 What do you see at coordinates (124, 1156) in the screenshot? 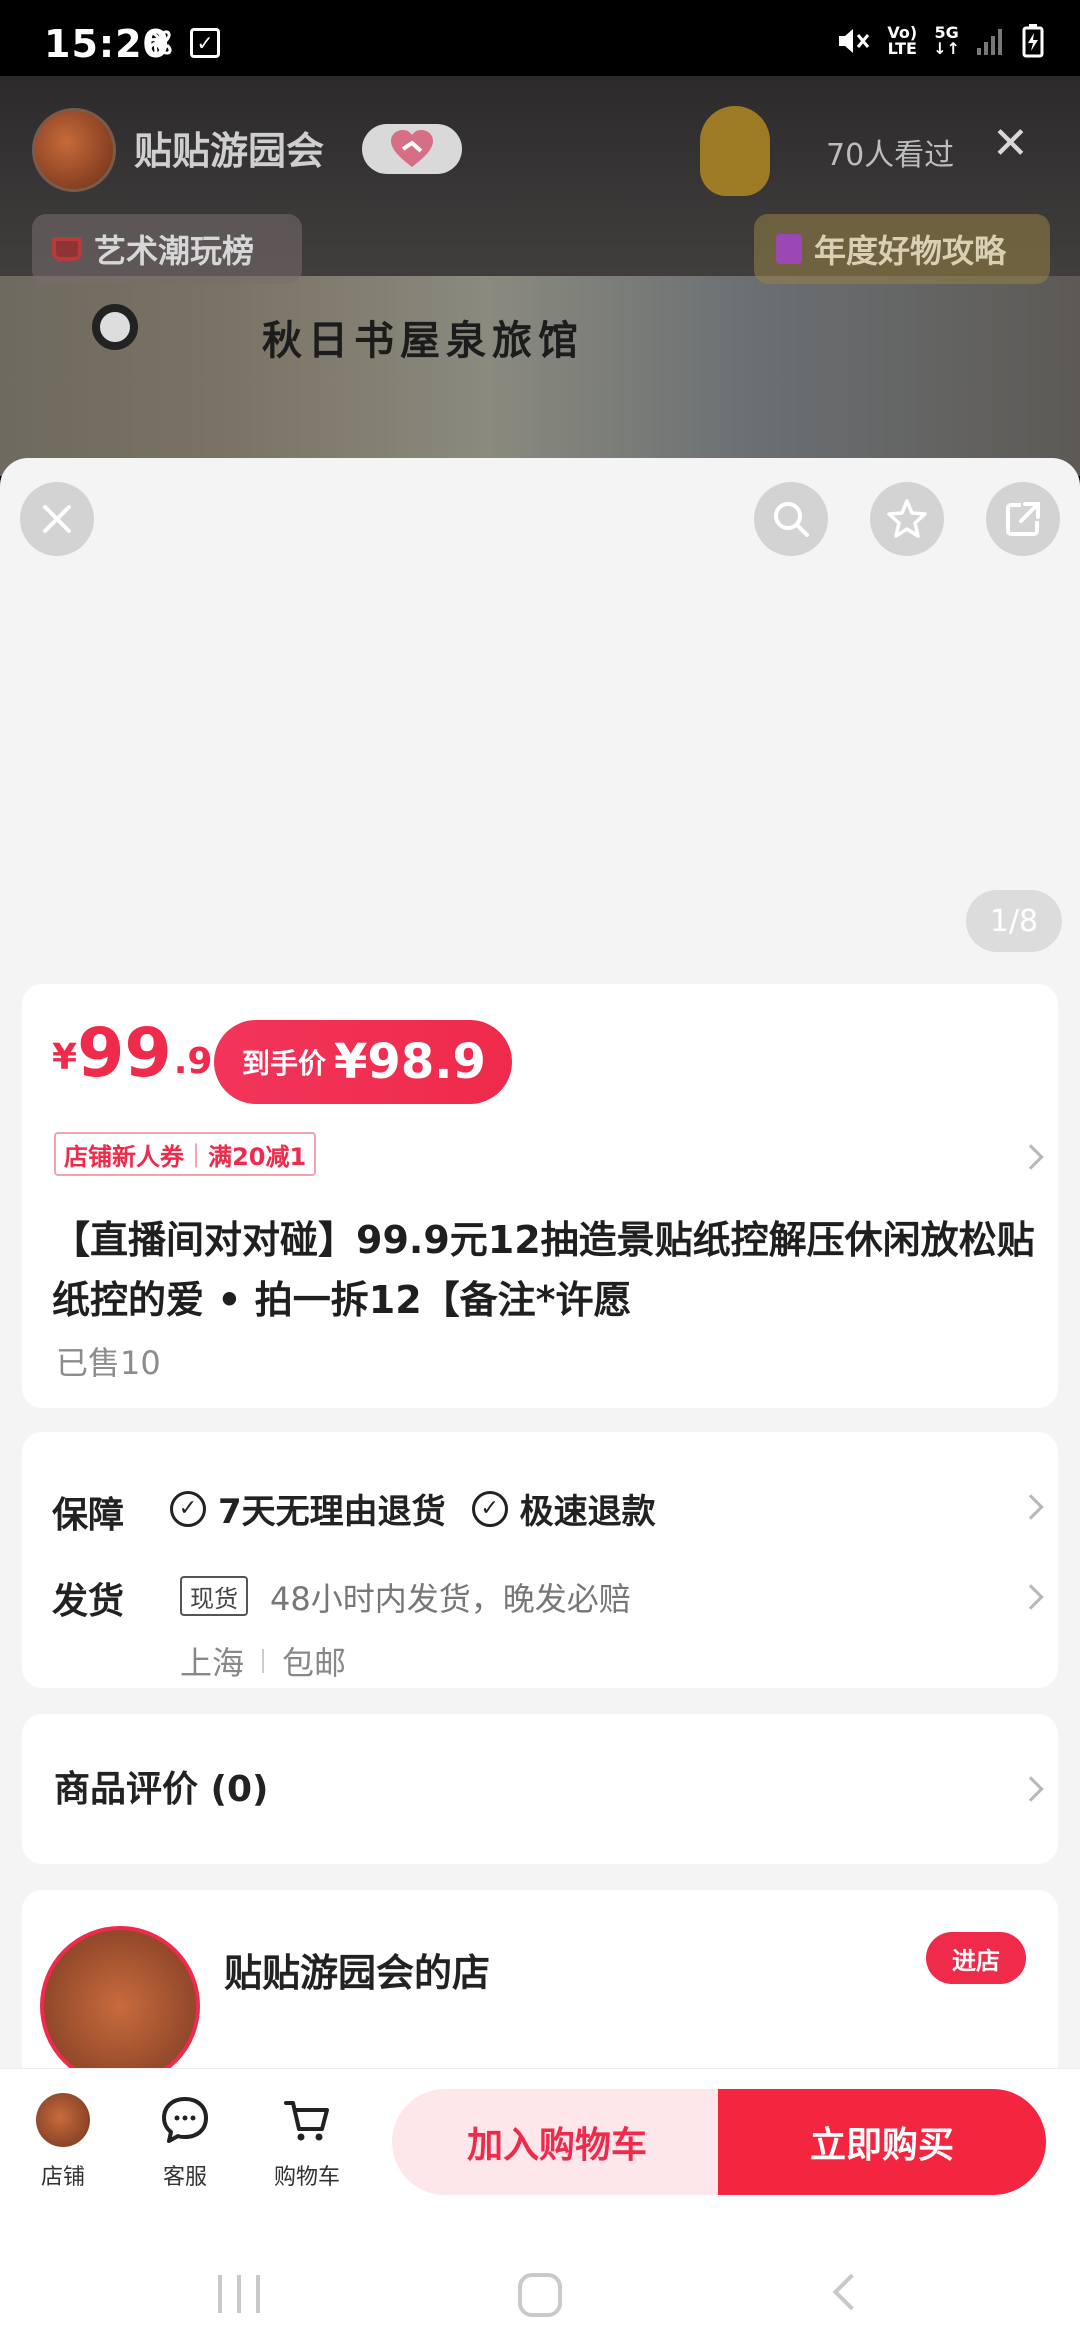
I see `coupon-type: 店铺新人券` at bounding box center [124, 1156].